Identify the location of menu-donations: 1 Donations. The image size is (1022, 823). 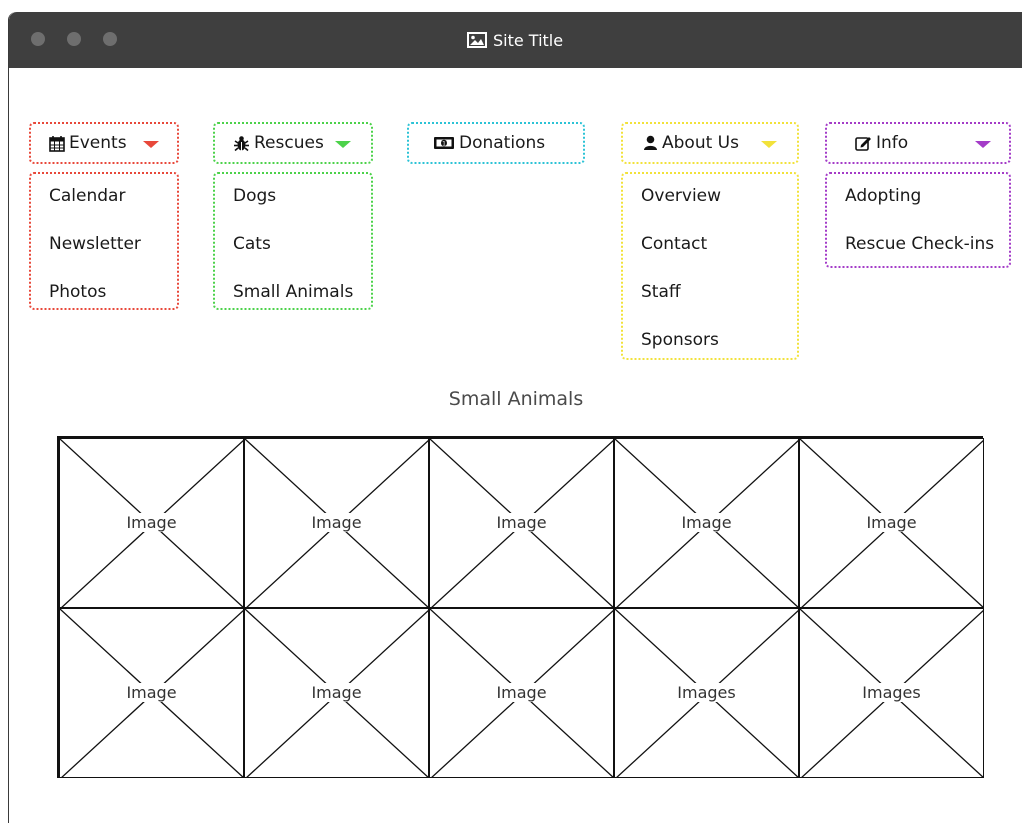
(496, 143).